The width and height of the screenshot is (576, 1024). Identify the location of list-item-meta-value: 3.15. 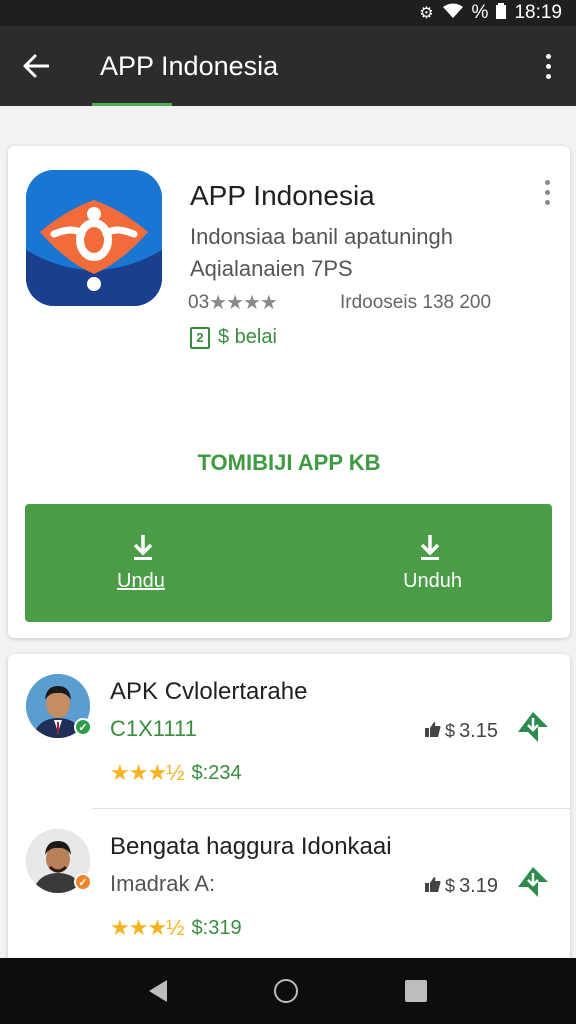
(478, 731).